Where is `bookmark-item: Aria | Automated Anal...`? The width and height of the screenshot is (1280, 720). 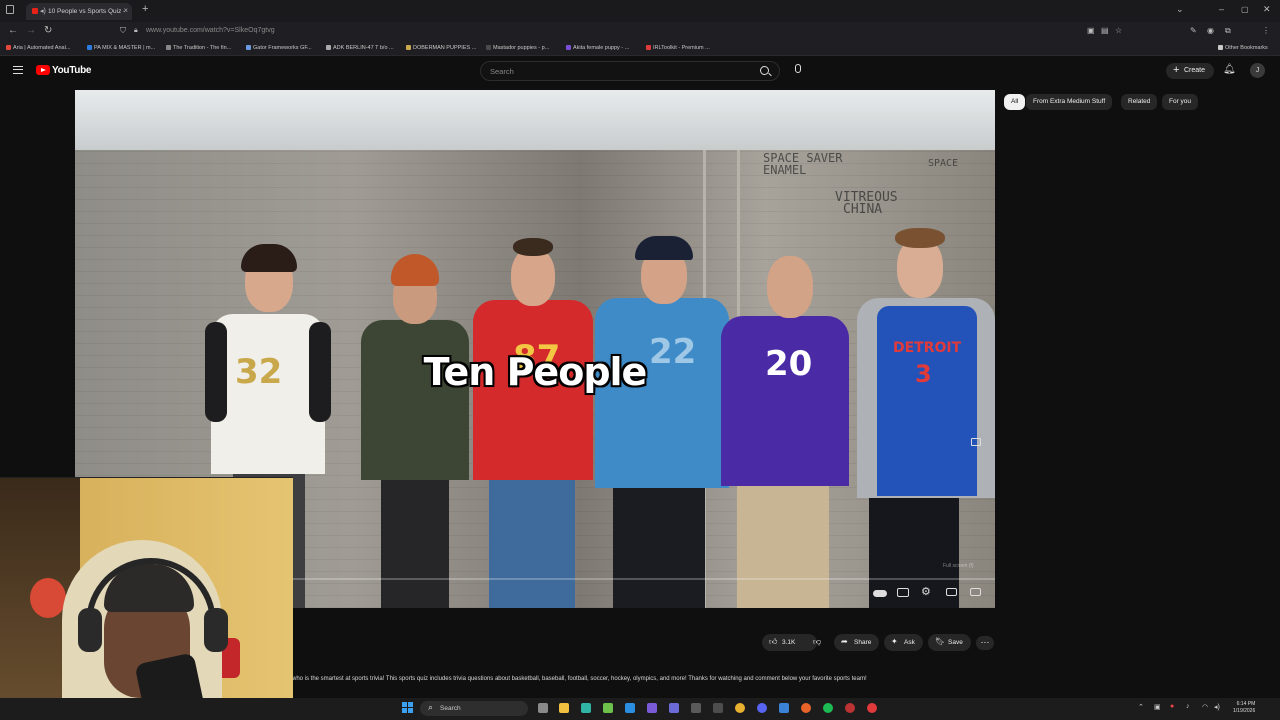 bookmark-item: Aria | Automated Anal... is located at coordinates (38, 48).